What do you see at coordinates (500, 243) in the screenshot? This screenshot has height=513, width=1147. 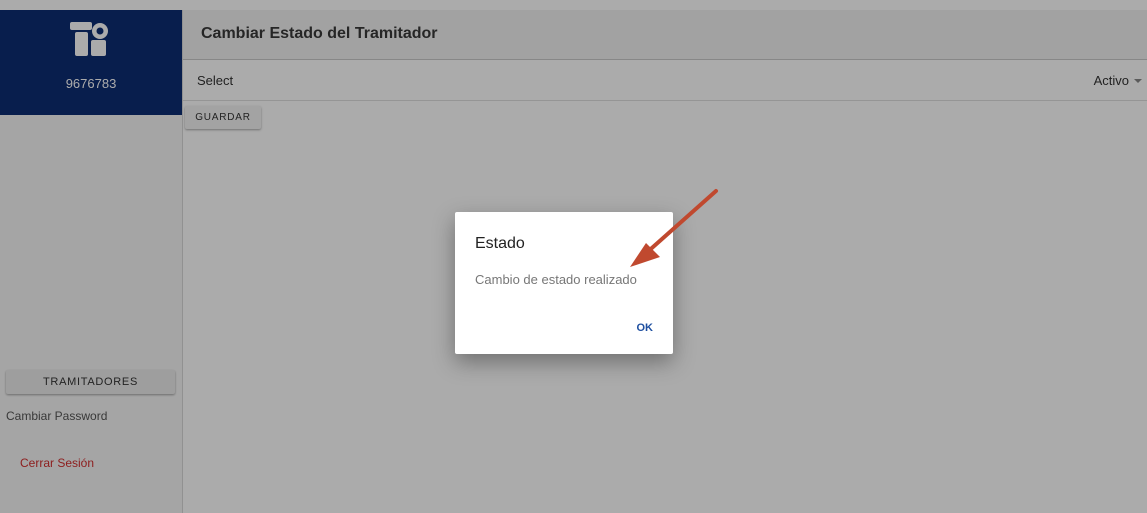 I see `dialog-title: Estado` at bounding box center [500, 243].